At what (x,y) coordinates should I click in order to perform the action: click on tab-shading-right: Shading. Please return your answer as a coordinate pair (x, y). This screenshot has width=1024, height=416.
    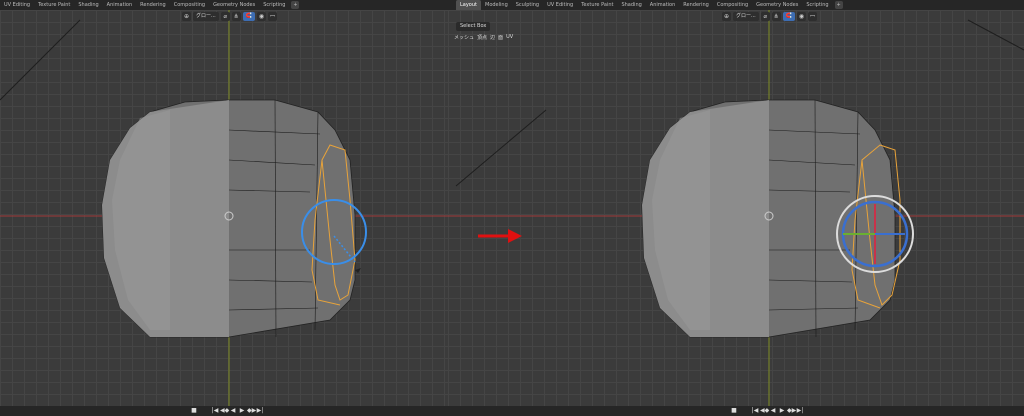
    Looking at the image, I should click on (631, 5).